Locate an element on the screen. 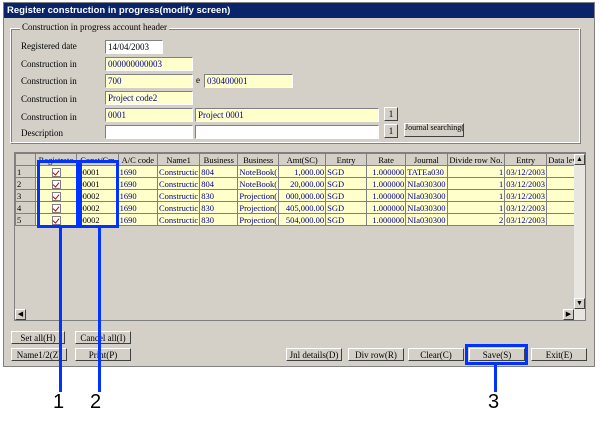 Image resolution: width=603 pixels, height=422 pixels. header-amount: Amt(SC) is located at coordinates (302, 159).